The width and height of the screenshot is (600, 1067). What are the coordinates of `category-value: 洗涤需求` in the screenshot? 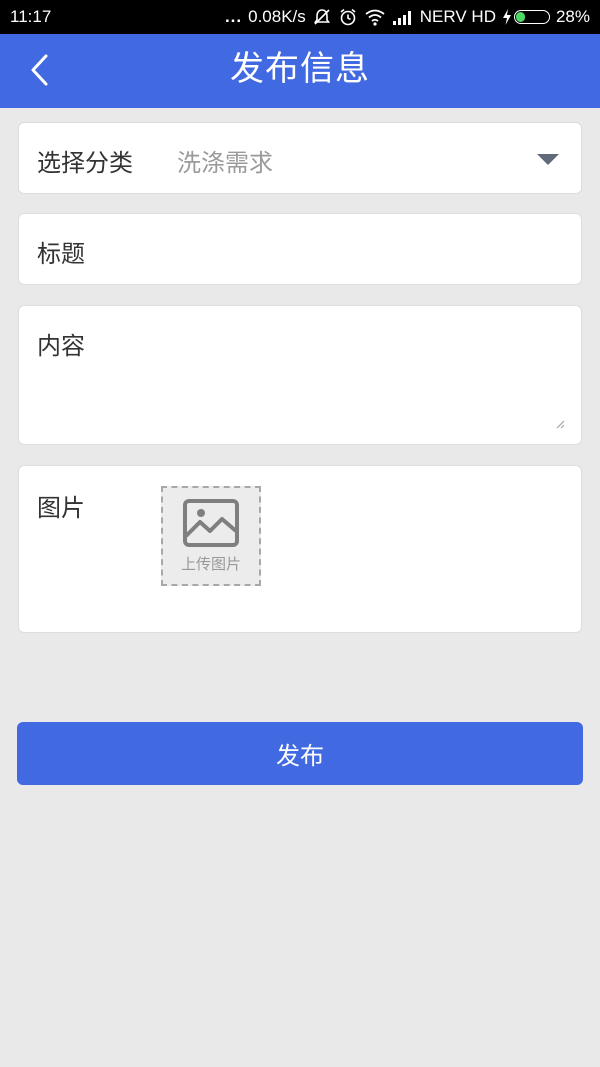 It's located at (225, 163).